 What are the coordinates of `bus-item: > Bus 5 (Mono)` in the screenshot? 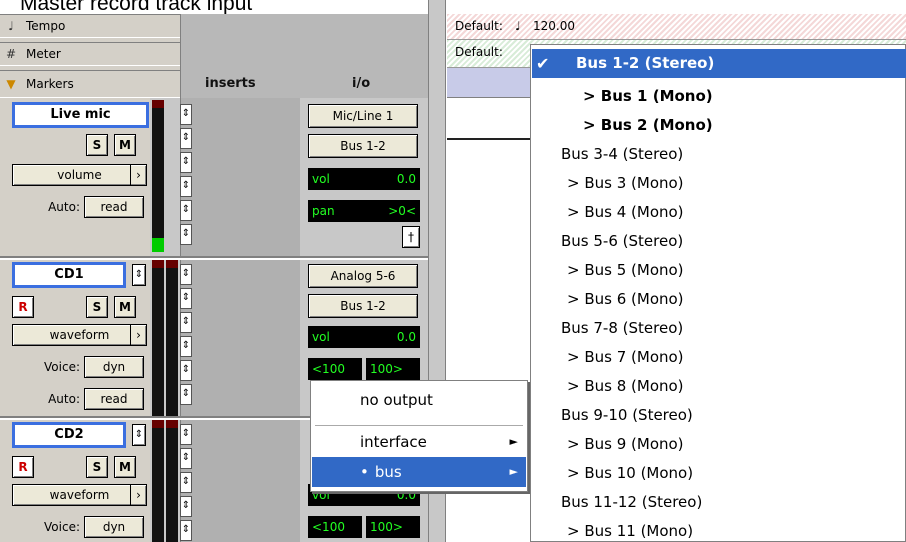 It's located at (719, 270).